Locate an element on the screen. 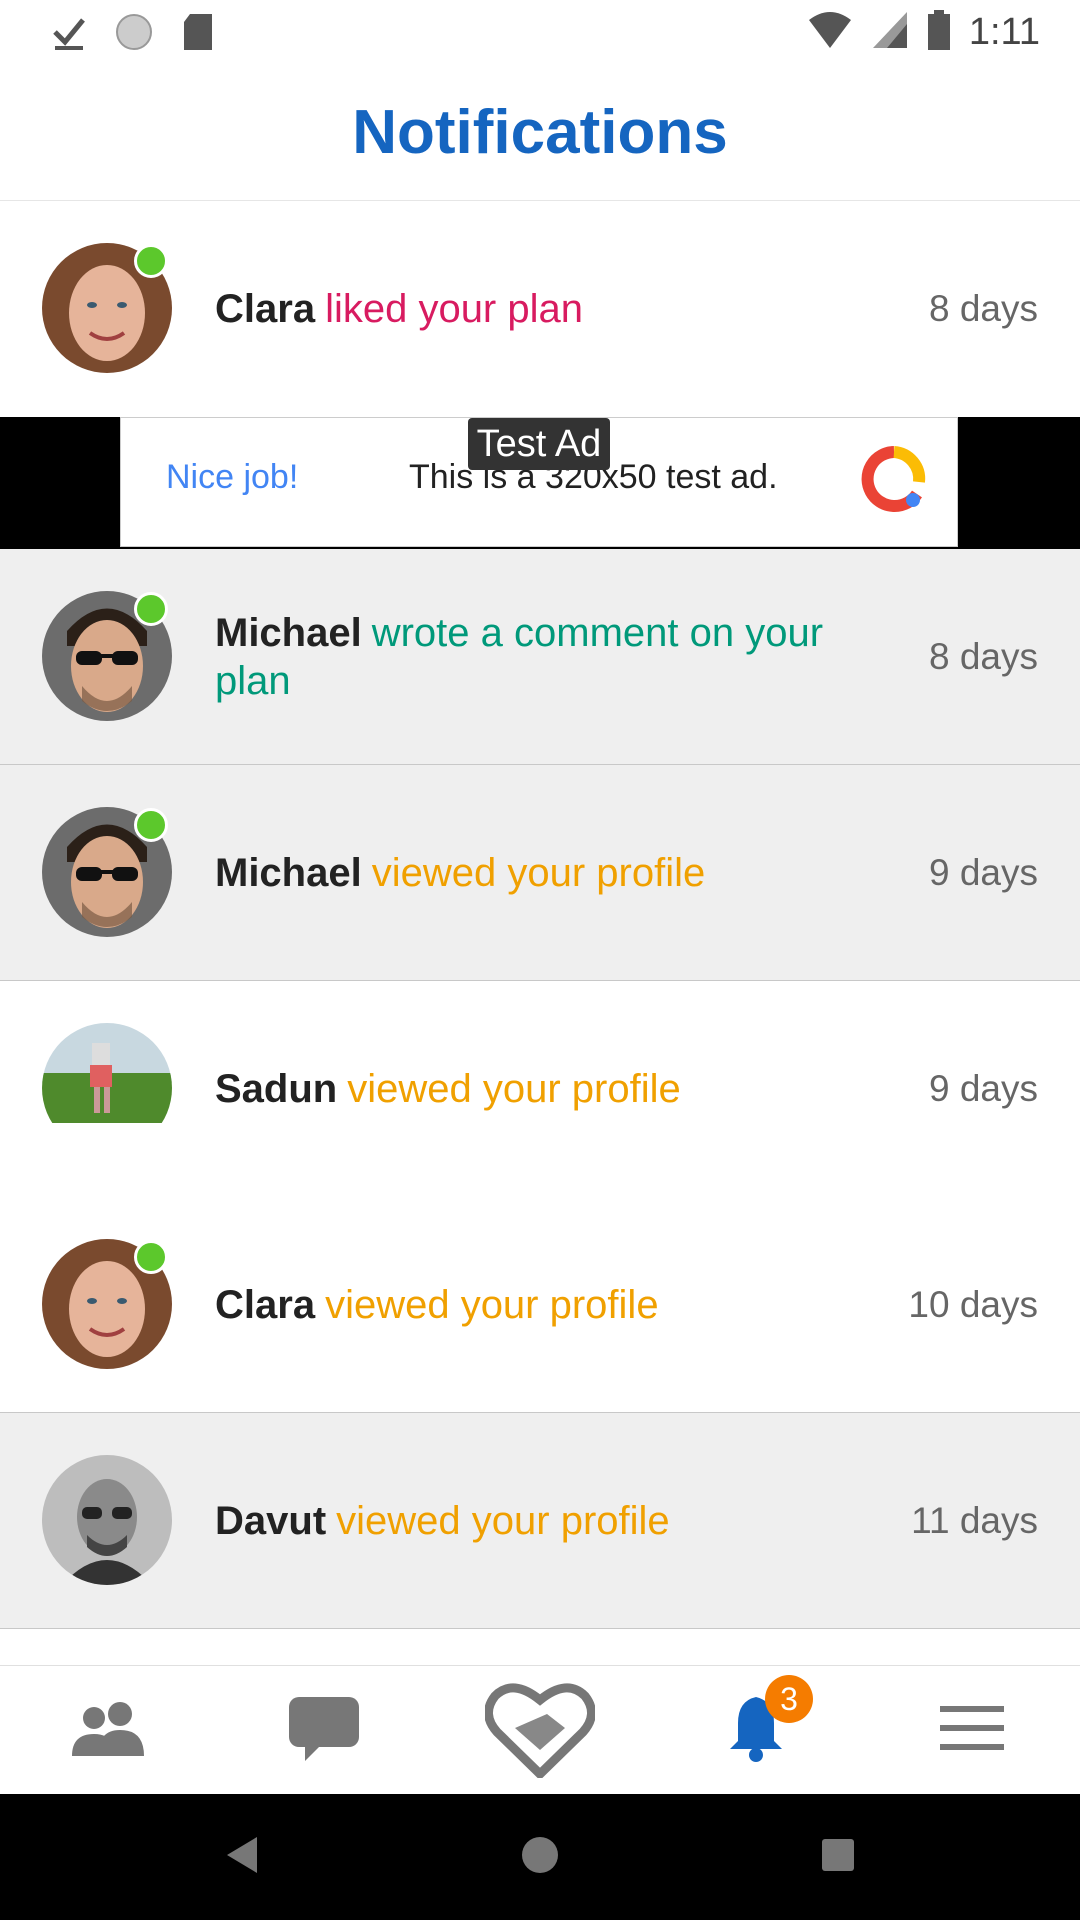  status-bar: 1:11 is located at coordinates (540, 32).